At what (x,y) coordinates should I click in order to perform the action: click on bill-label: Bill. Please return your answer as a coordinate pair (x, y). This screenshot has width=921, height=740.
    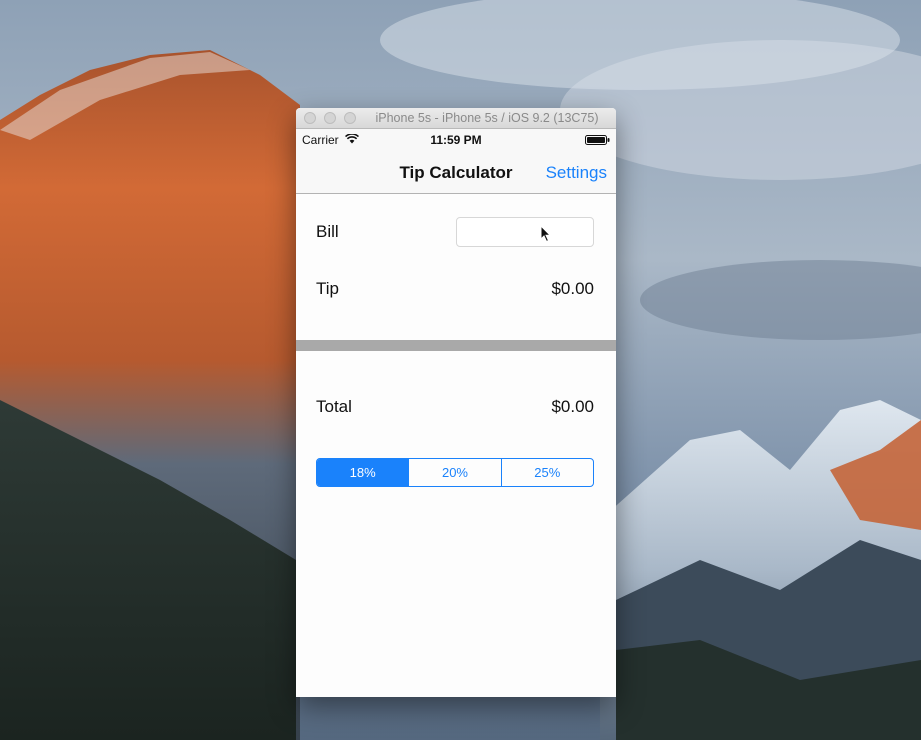
    Looking at the image, I should click on (327, 231).